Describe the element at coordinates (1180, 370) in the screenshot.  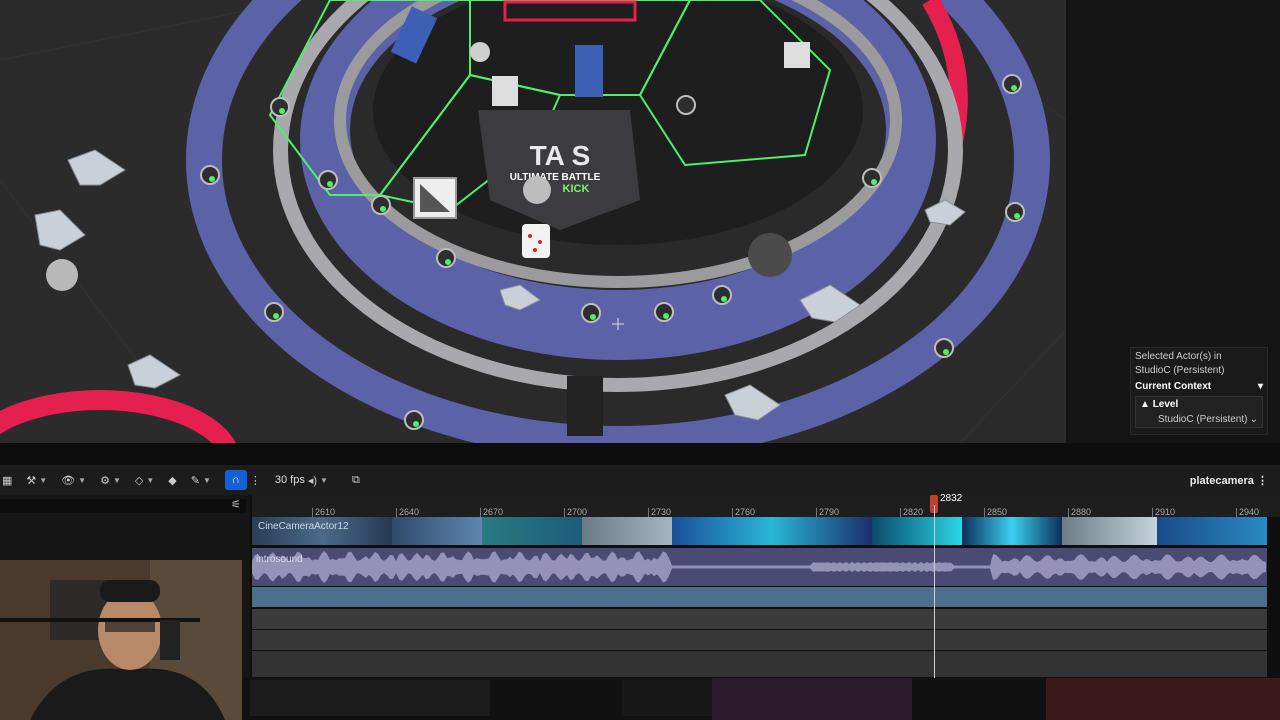
I see `selected-actors-line2: StudioC (Persistent)` at that location.